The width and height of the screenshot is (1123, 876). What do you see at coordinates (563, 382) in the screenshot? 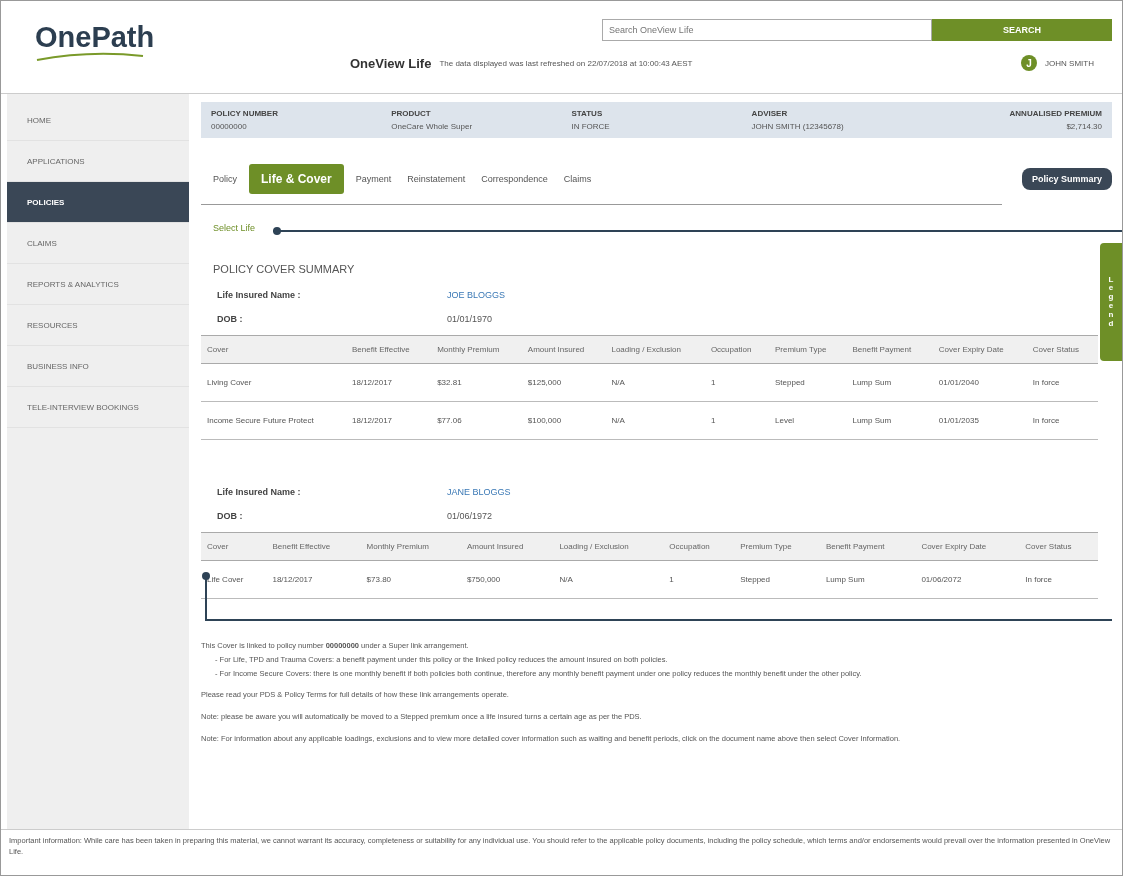
I see `table-cell: $125,000` at bounding box center [563, 382].